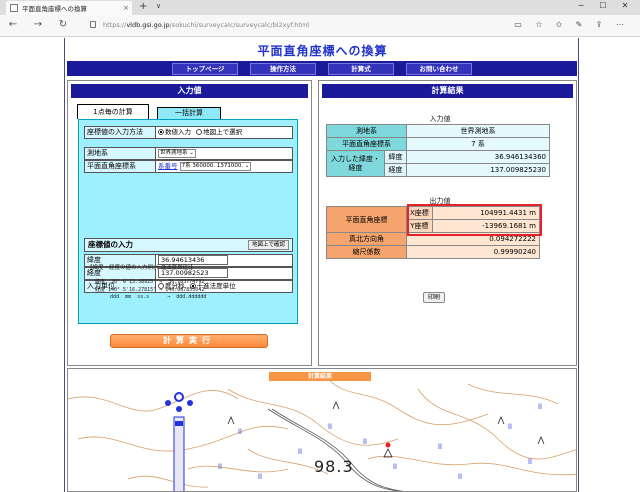 This screenshot has width=640, height=492. I want to click on forward-icon: →, so click(38, 24).